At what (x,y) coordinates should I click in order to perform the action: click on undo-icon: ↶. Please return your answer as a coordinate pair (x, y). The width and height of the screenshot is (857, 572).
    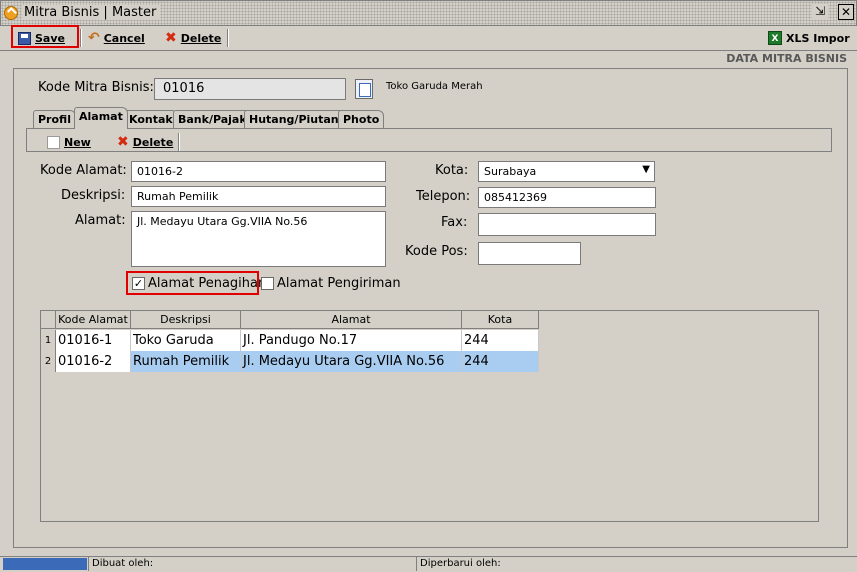
    Looking at the image, I should click on (94, 38).